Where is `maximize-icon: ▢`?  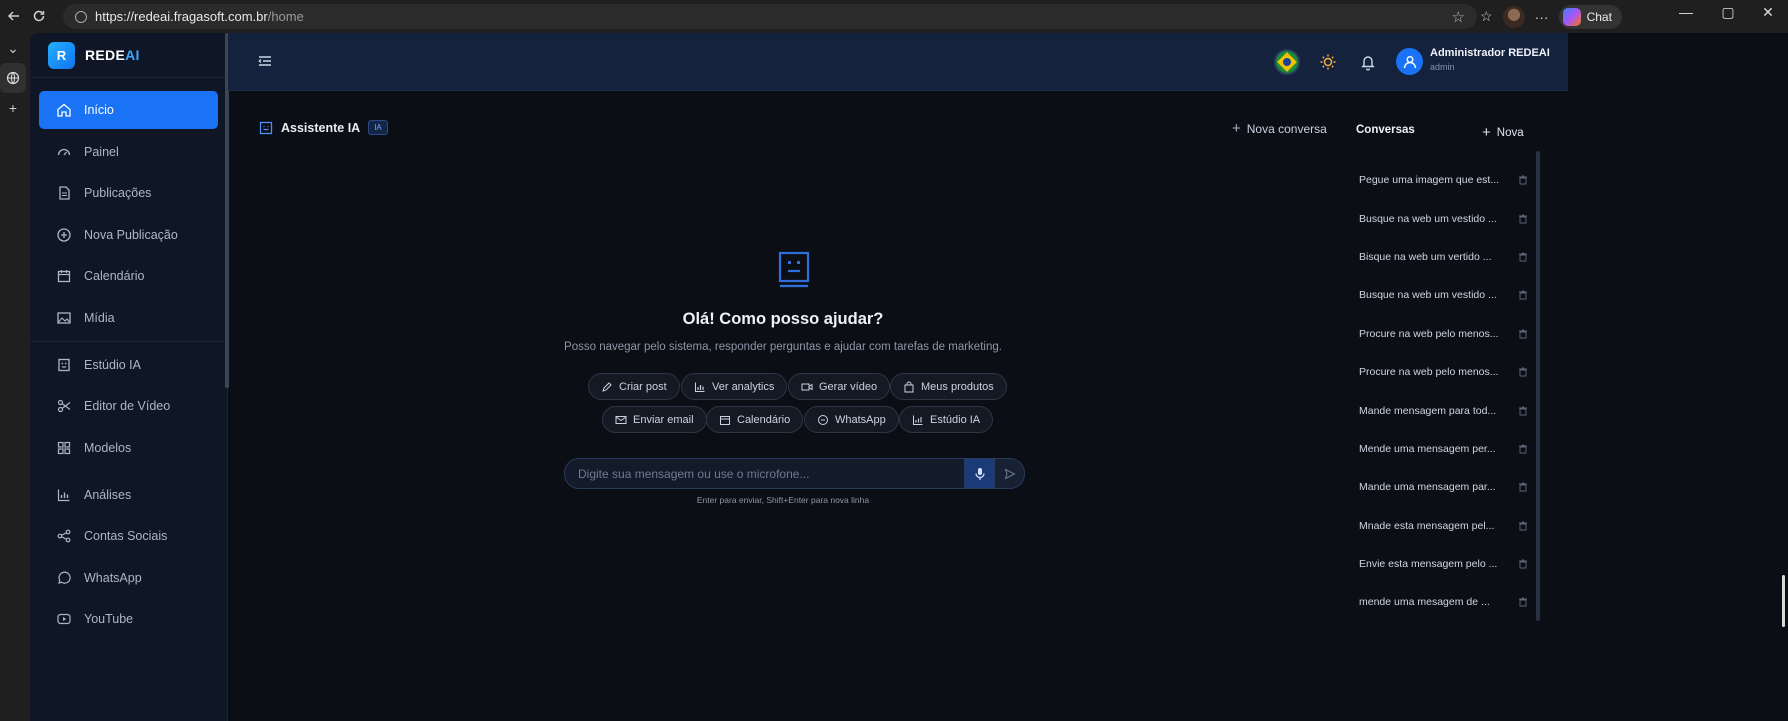 maximize-icon: ▢ is located at coordinates (1728, 12).